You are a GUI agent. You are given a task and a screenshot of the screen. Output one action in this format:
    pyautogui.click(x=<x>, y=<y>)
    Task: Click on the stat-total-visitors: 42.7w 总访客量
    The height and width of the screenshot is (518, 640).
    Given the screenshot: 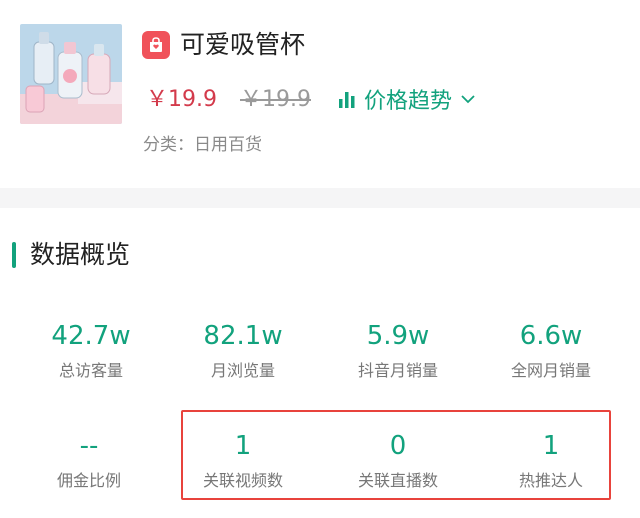 What is the action you would take?
    pyautogui.click(x=91, y=351)
    